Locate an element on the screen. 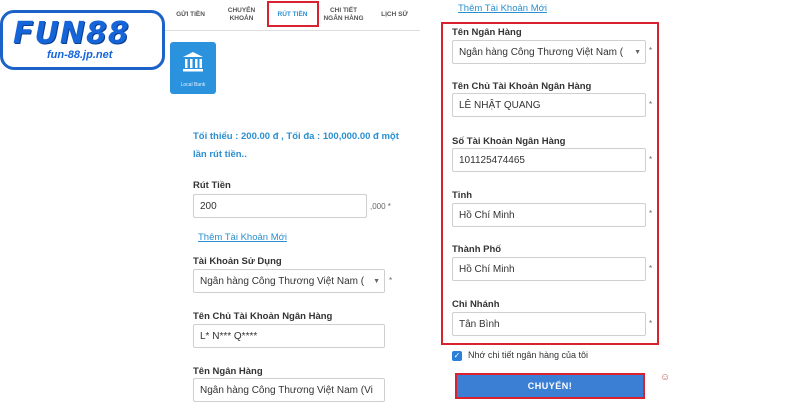 The height and width of the screenshot is (402, 800). logo-wordmark: FUN88 is located at coordinates (71, 33).